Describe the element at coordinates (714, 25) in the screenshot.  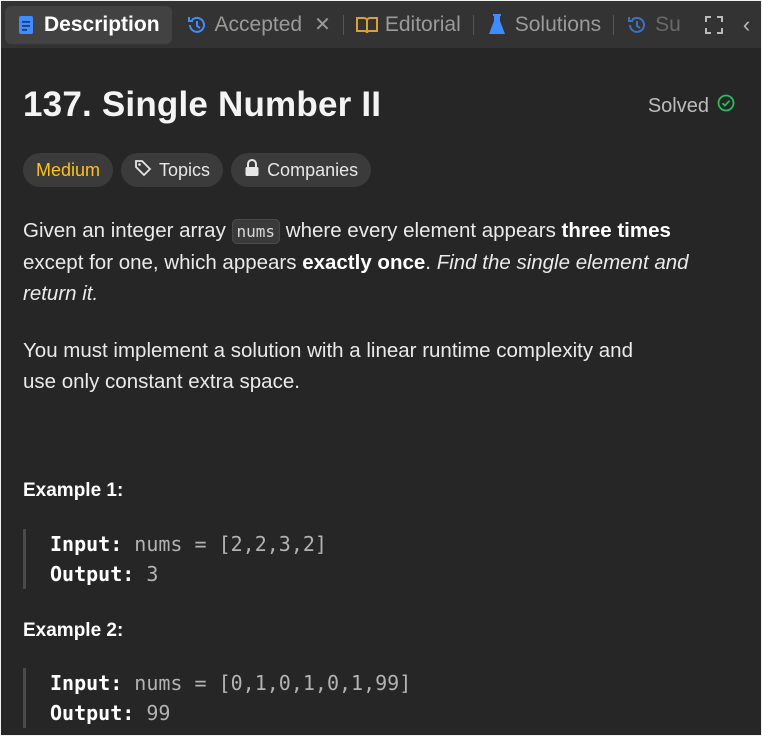
I see `expand-icon` at that location.